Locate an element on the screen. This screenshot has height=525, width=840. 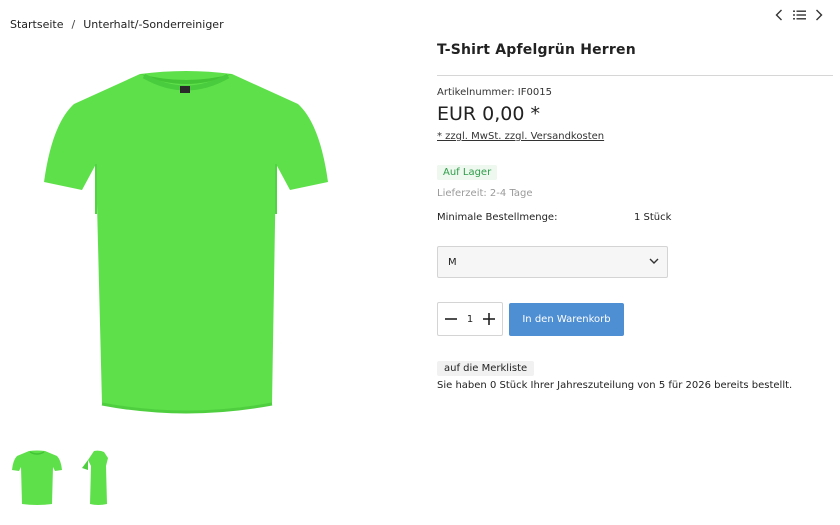
product-title: T-Shirt Apfelgrün Herren is located at coordinates (536, 50).